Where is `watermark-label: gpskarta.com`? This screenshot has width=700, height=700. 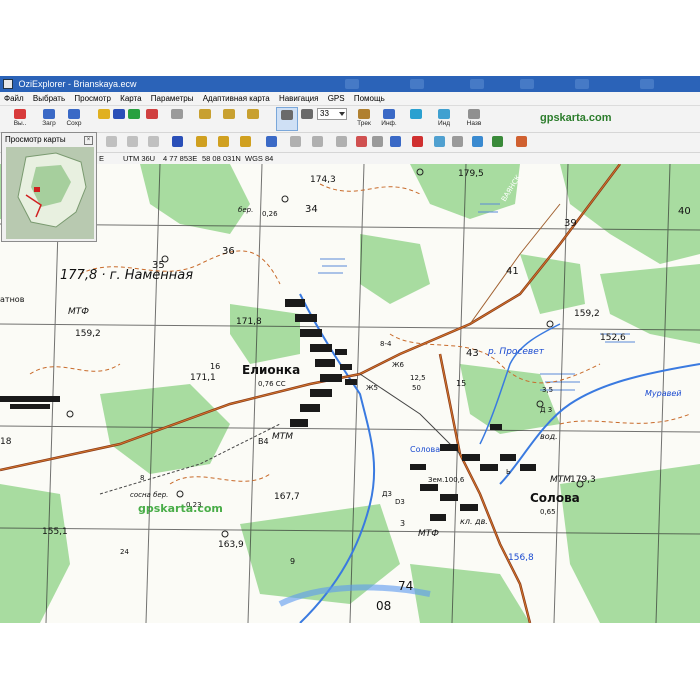
watermark-label: gpskarta.com is located at coordinates (180, 508).